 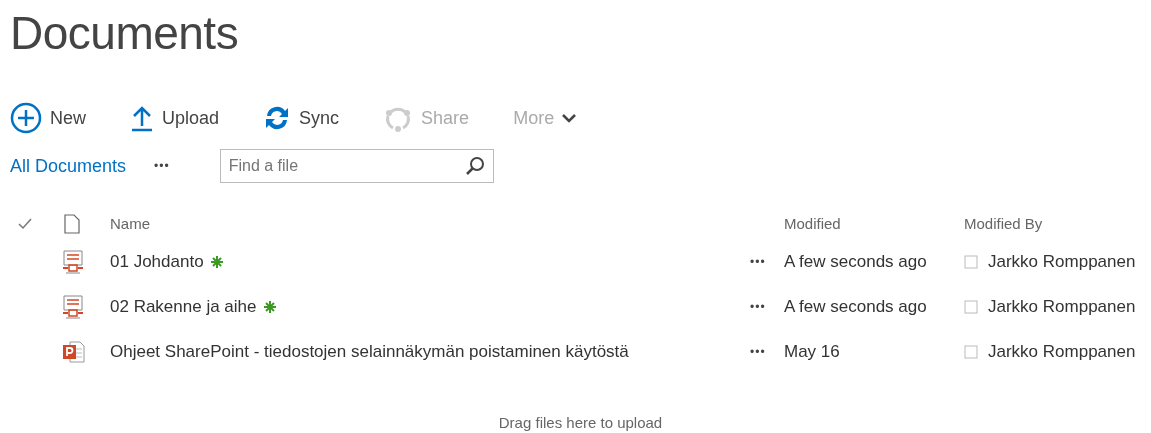 I want to click on checkmark-icon, so click(x=25, y=224).